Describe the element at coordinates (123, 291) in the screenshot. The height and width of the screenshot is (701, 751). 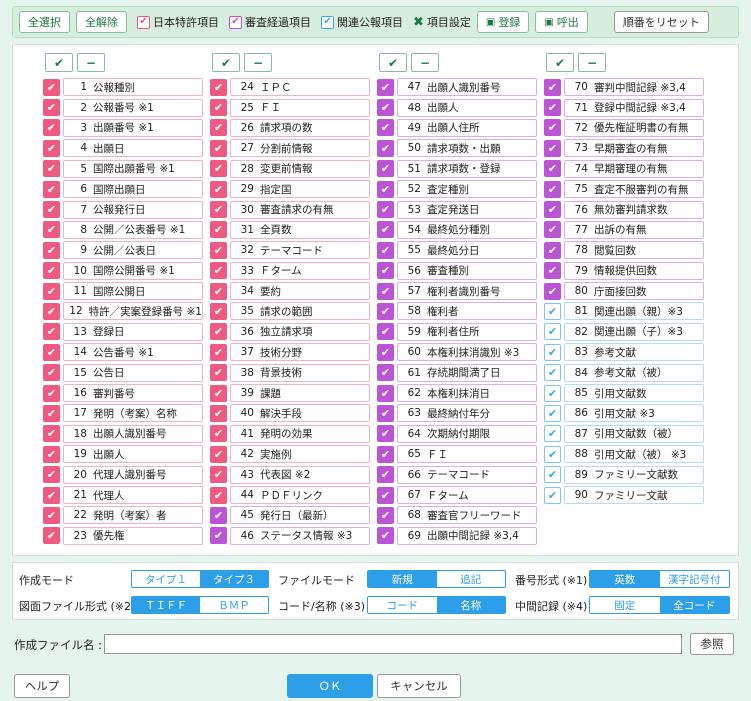
I see `item-row: ✔ 11 国際公開日` at that location.